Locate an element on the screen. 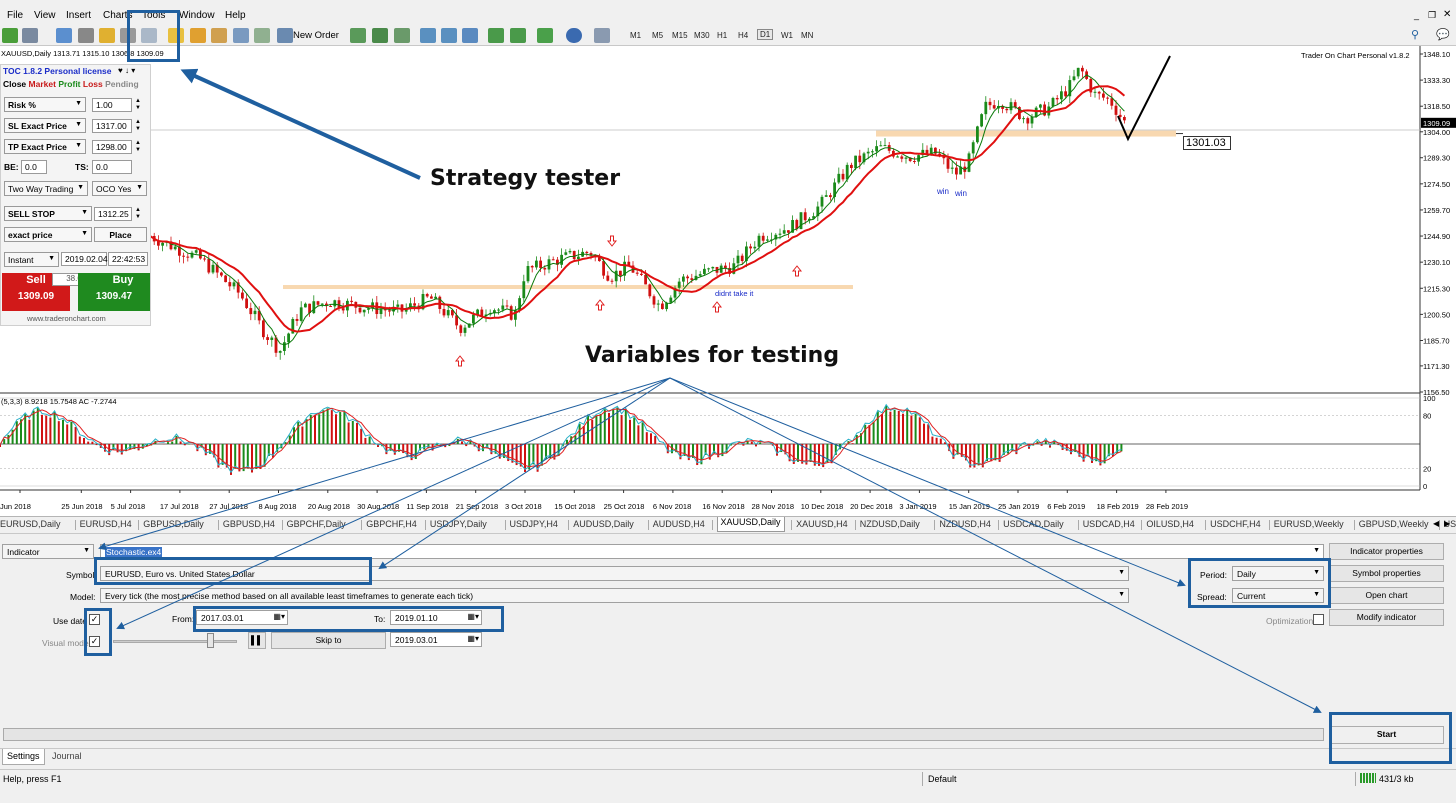 Image resolution: width=1456 pixels, height=803 pixels. new-order-button: New Order is located at coordinates (316, 35).